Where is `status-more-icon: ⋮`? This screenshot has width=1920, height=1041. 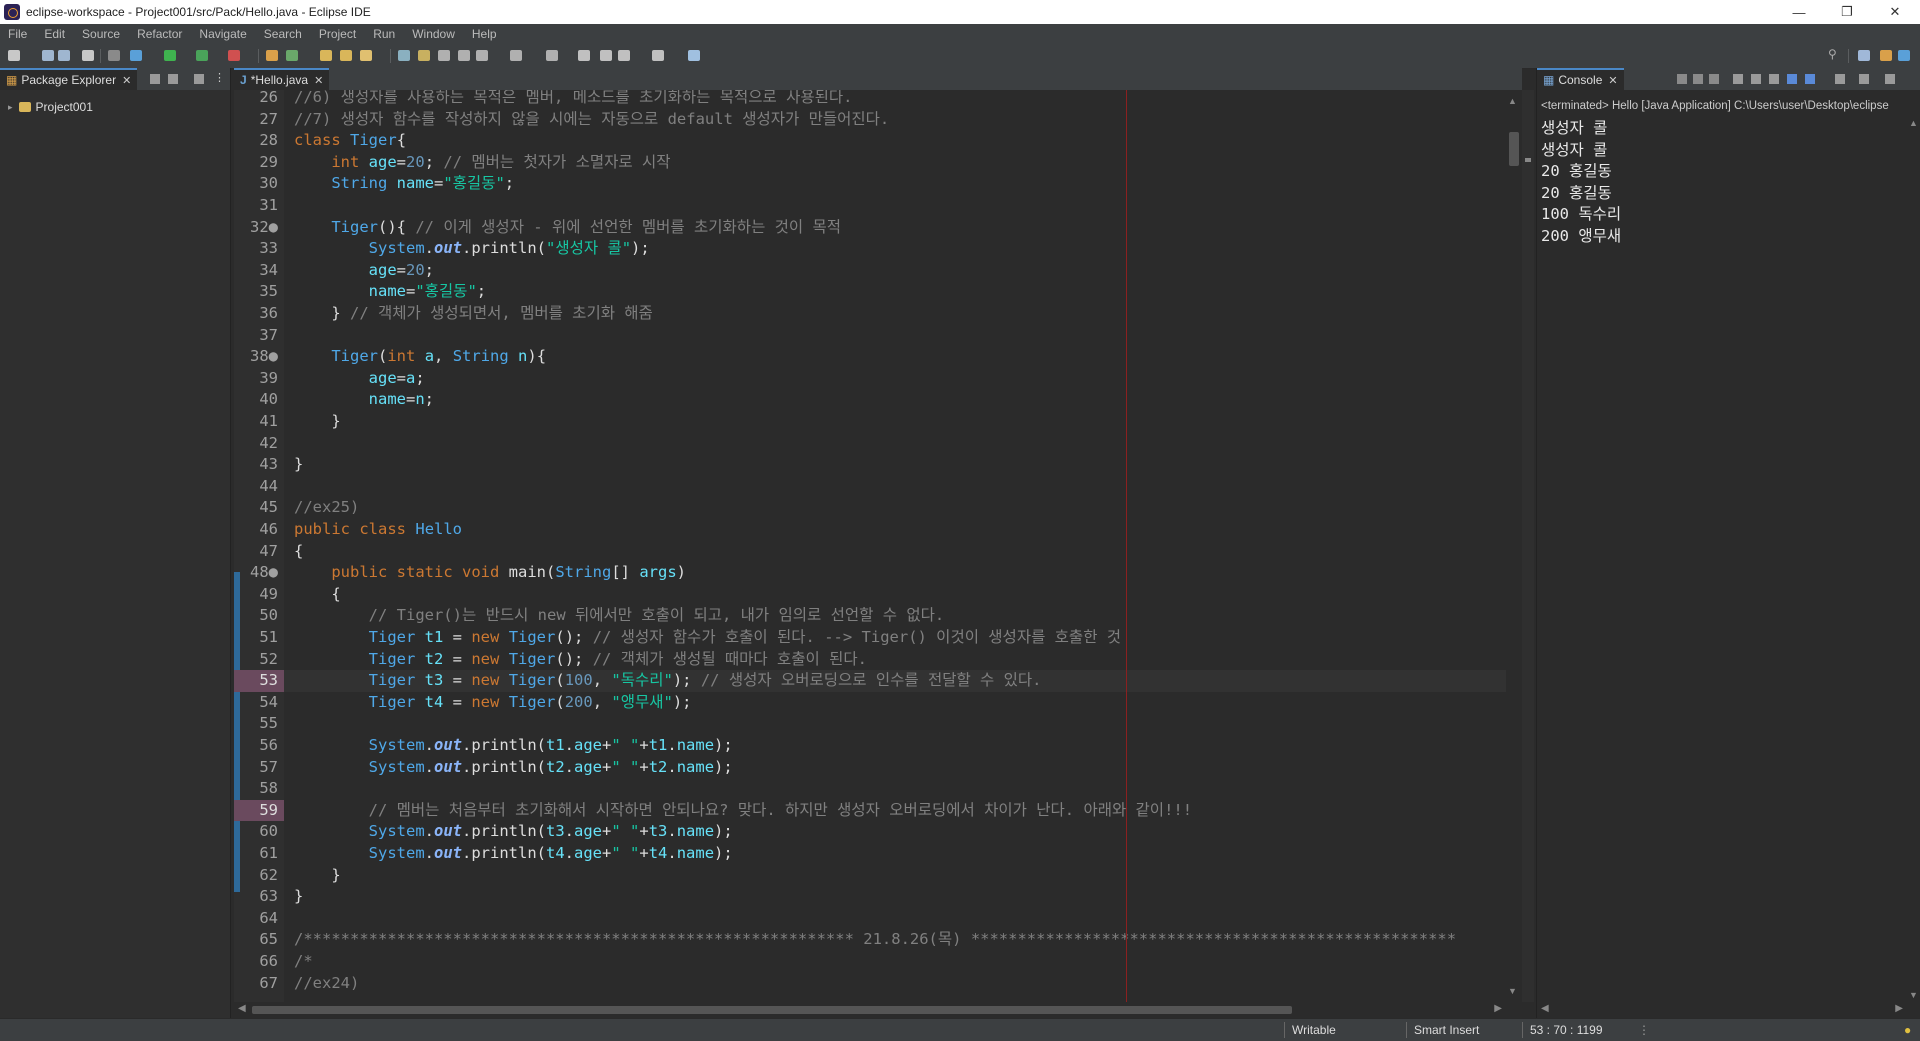
status-more-icon: ⋮ is located at coordinates (1644, 1030).